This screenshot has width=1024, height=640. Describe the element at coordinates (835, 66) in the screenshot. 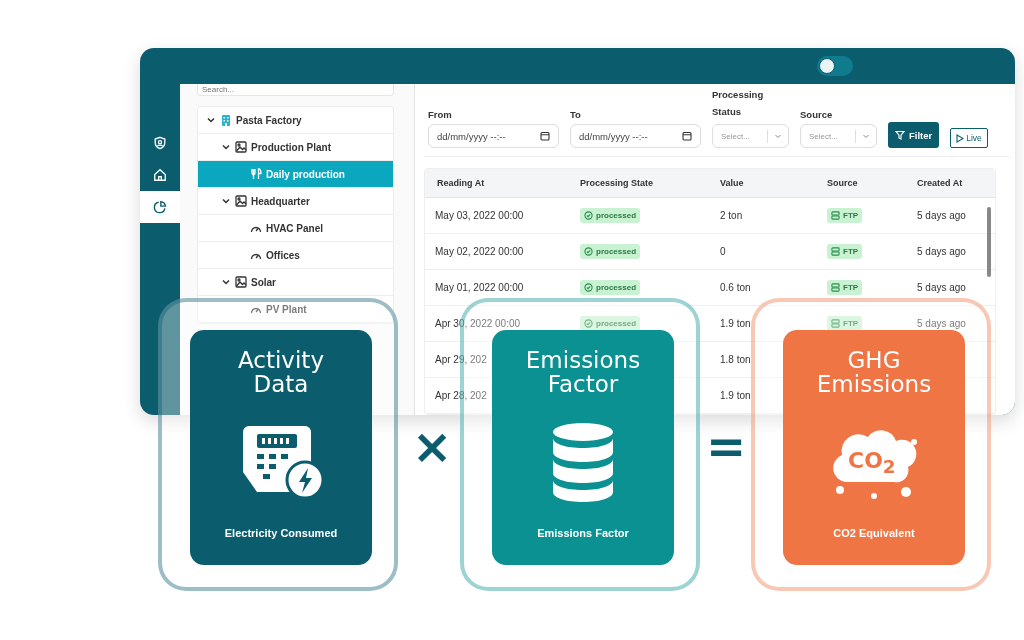

I see `toggle-switch` at that location.